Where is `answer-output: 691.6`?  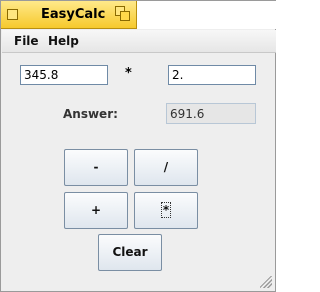
answer-output: 691.6 is located at coordinates (211, 113).